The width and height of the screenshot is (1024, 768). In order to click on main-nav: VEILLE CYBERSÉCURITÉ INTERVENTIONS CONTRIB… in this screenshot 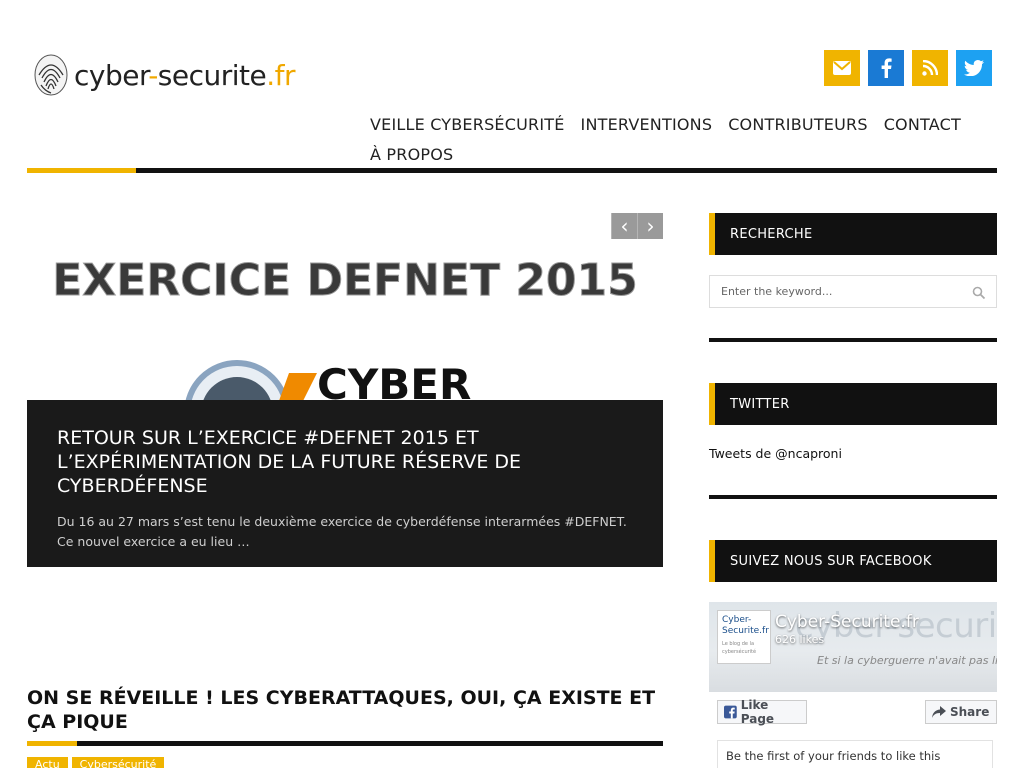, I will do `click(690, 140)`.